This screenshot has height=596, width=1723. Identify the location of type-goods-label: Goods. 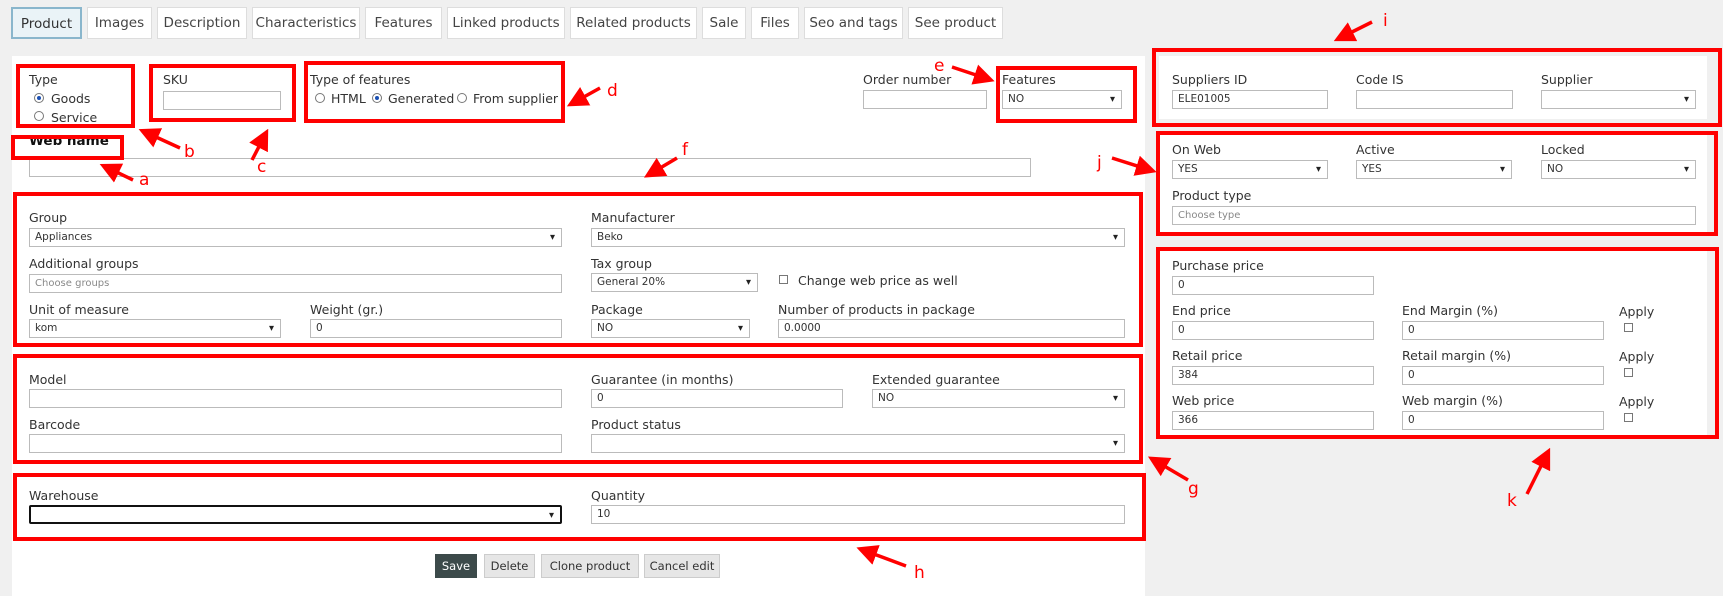
(71, 98).